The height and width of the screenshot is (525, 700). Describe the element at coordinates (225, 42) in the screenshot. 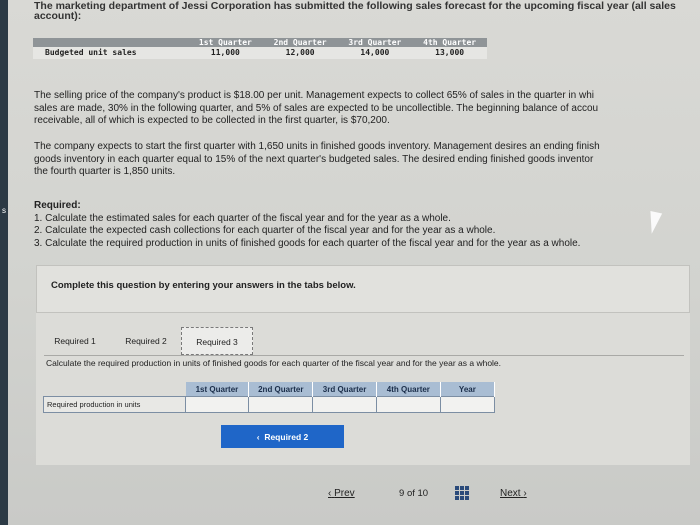

I see `forecast-header-q1: 1st Quarter` at that location.